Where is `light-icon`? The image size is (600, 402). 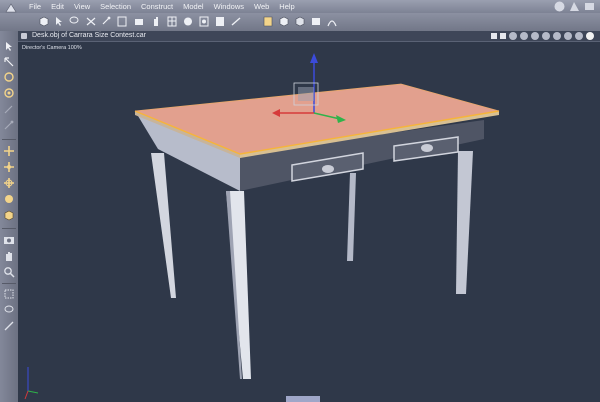 light-icon is located at coordinates (204, 21).